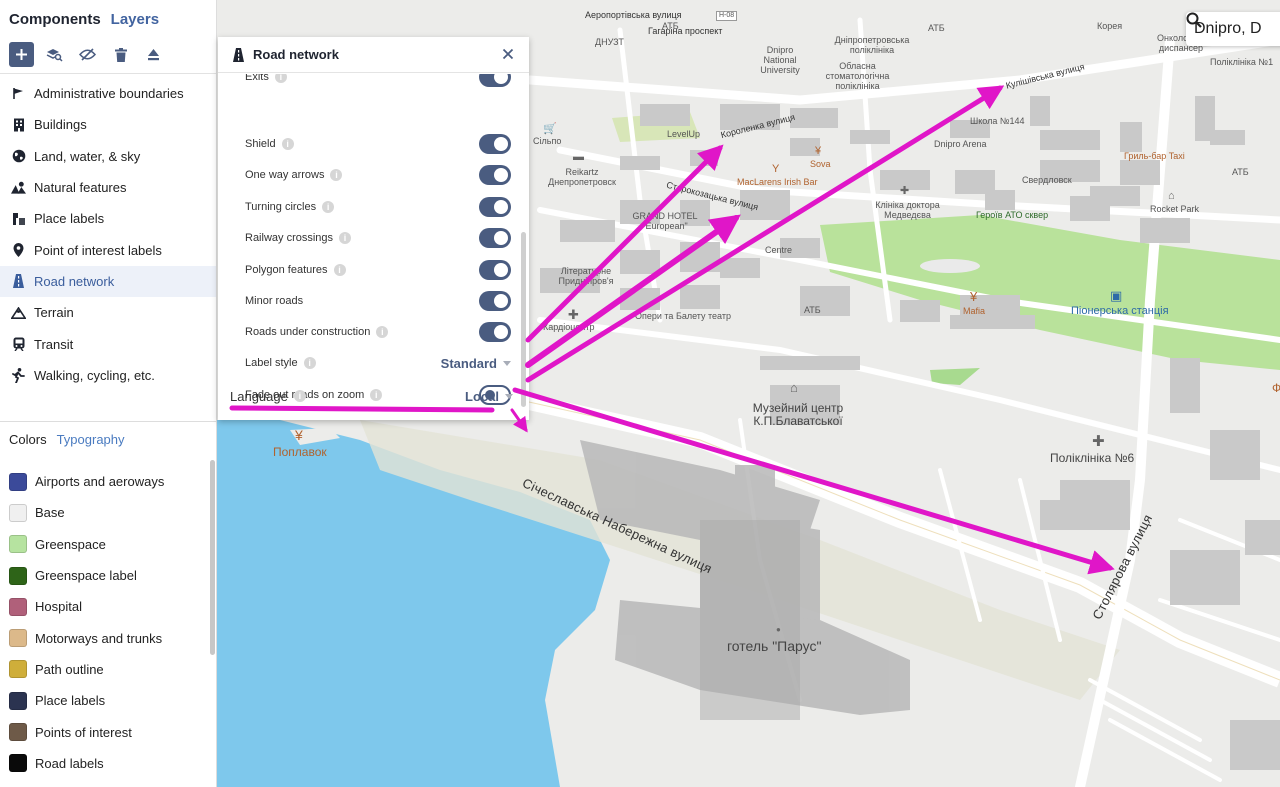  I want to click on exits-toggle, so click(495, 80).